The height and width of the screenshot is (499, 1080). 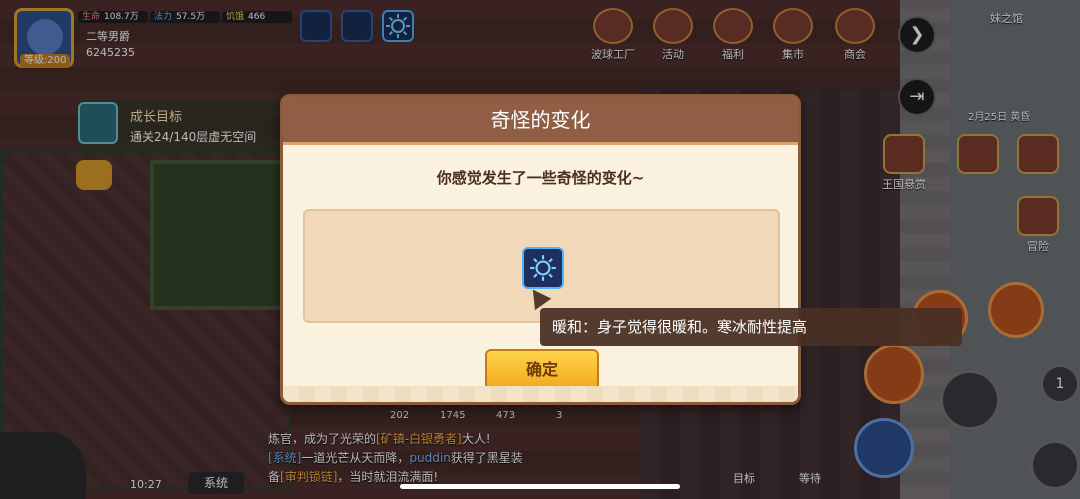 What do you see at coordinates (540, 486) in the screenshot?
I see `home-indicator` at bounding box center [540, 486].